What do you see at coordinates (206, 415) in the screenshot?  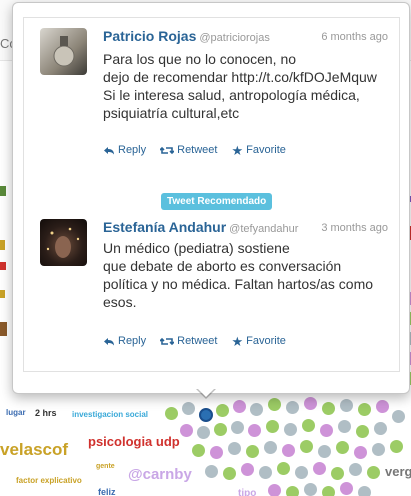 I see `node-dot-selected` at bounding box center [206, 415].